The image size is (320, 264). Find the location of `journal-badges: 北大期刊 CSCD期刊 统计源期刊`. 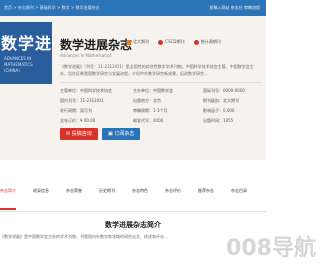

journal-badges: 北大期刊 CSCD期刊 统计源期刊 is located at coordinates (177, 42).